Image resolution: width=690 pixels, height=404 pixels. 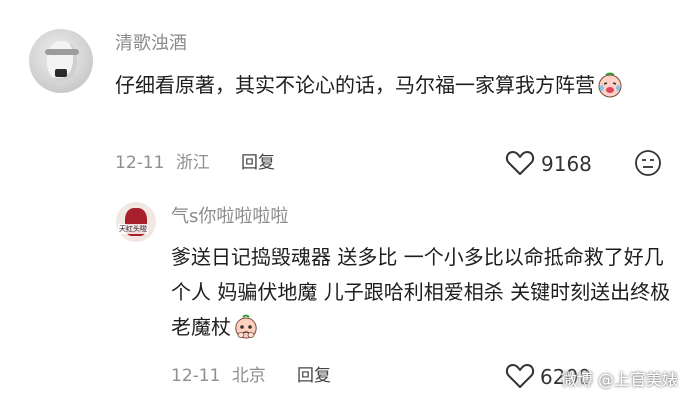 I want to click on pleading-peach-emoji-icon, so click(x=246, y=327).